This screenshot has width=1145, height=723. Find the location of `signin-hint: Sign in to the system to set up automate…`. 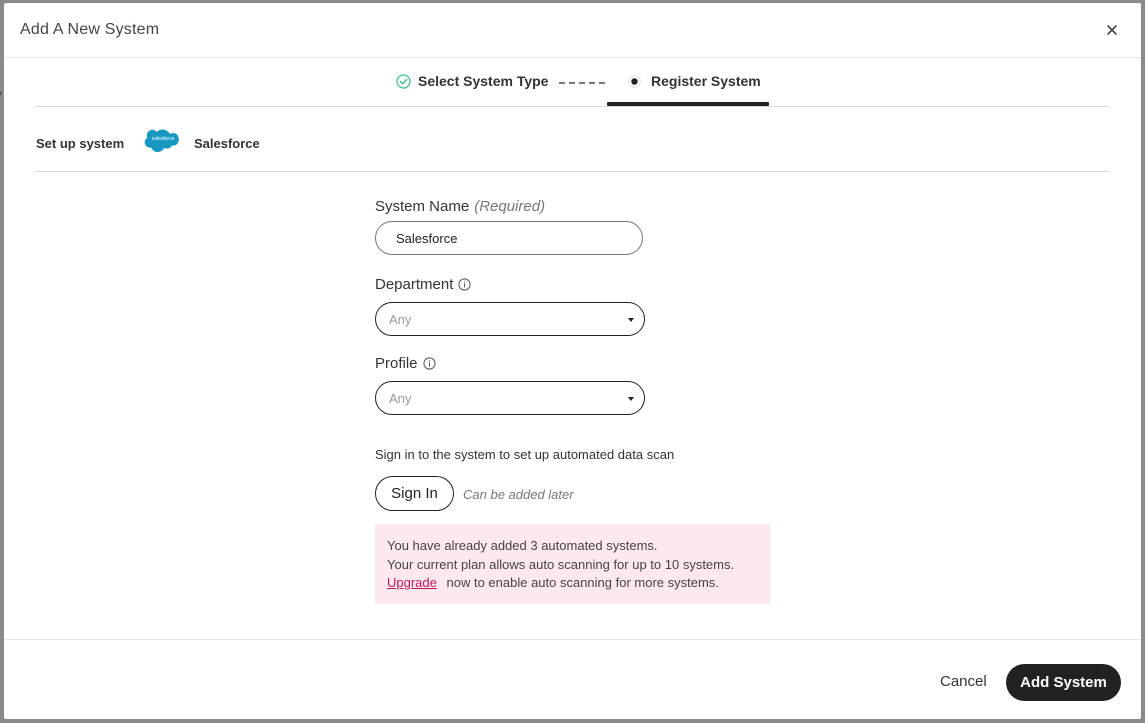

signin-hint: Sign in to the system to set up automate… is located at coordinates (525, 454).